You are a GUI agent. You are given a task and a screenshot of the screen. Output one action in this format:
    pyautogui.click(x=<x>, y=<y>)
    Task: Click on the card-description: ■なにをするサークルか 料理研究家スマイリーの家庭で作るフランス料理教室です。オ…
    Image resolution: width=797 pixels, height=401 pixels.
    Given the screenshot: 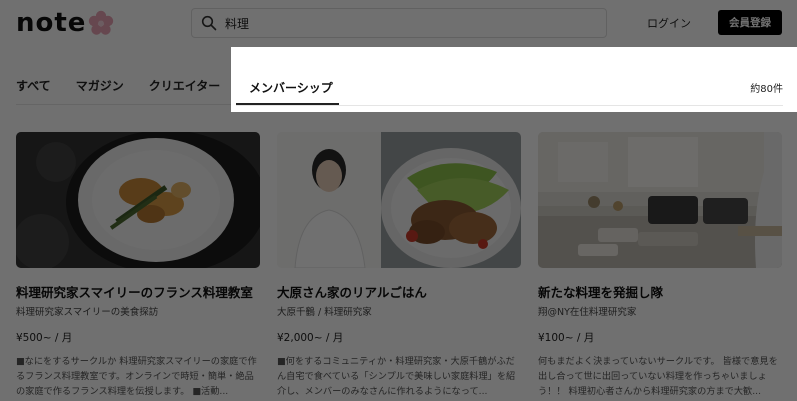 What is the action you would take?
    pyautogui.click(x=136, y=376)
    